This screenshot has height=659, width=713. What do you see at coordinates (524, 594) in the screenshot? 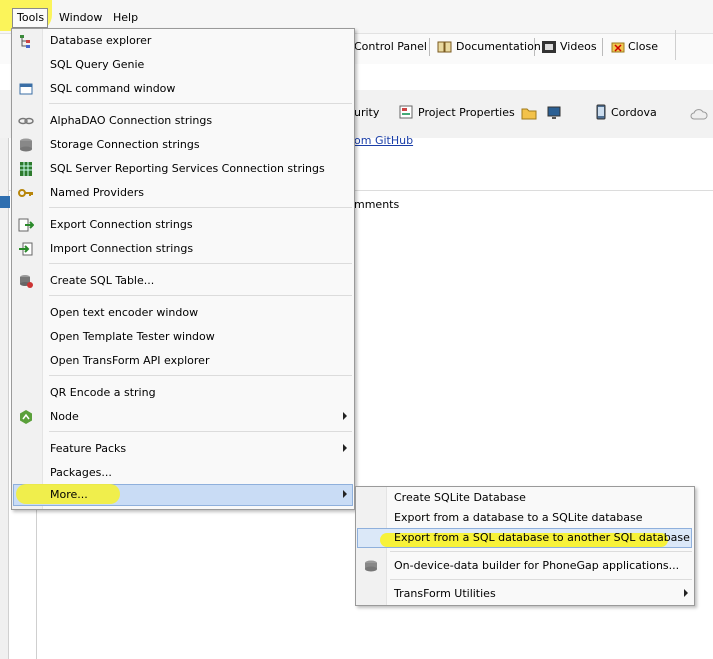
I see `submenu-item-transform-utilities: TransForm Utilities` at bounding box center [524, 594].